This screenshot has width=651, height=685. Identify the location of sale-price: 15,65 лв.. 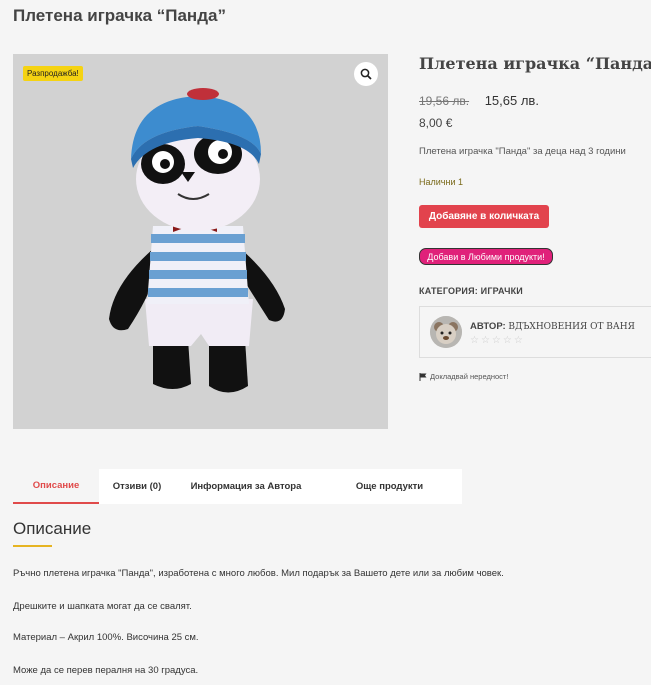
(511, 100).